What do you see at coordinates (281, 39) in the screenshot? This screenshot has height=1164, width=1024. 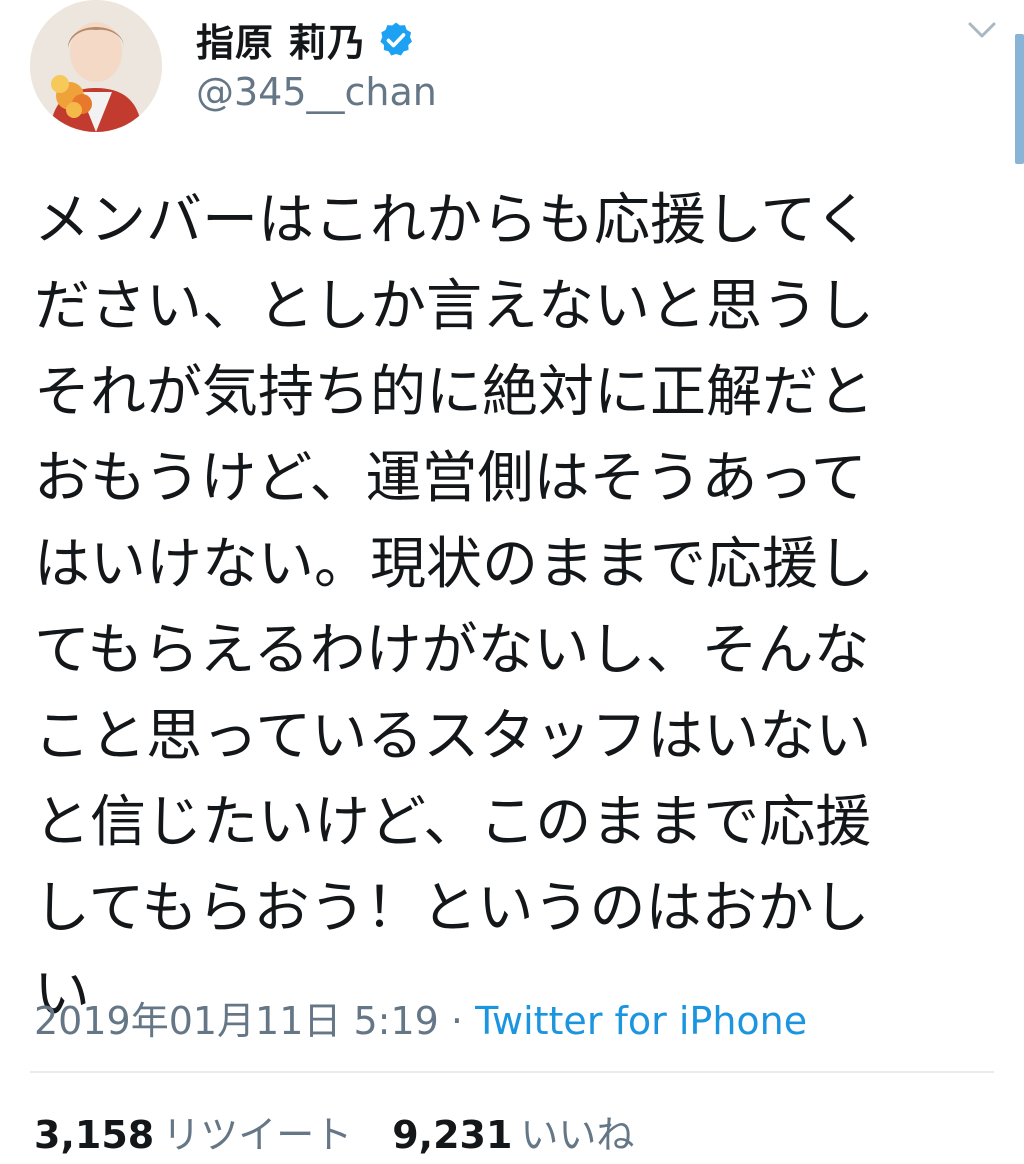 I see `author-name: 指原 莉乃` at bounding box center [281, 39].